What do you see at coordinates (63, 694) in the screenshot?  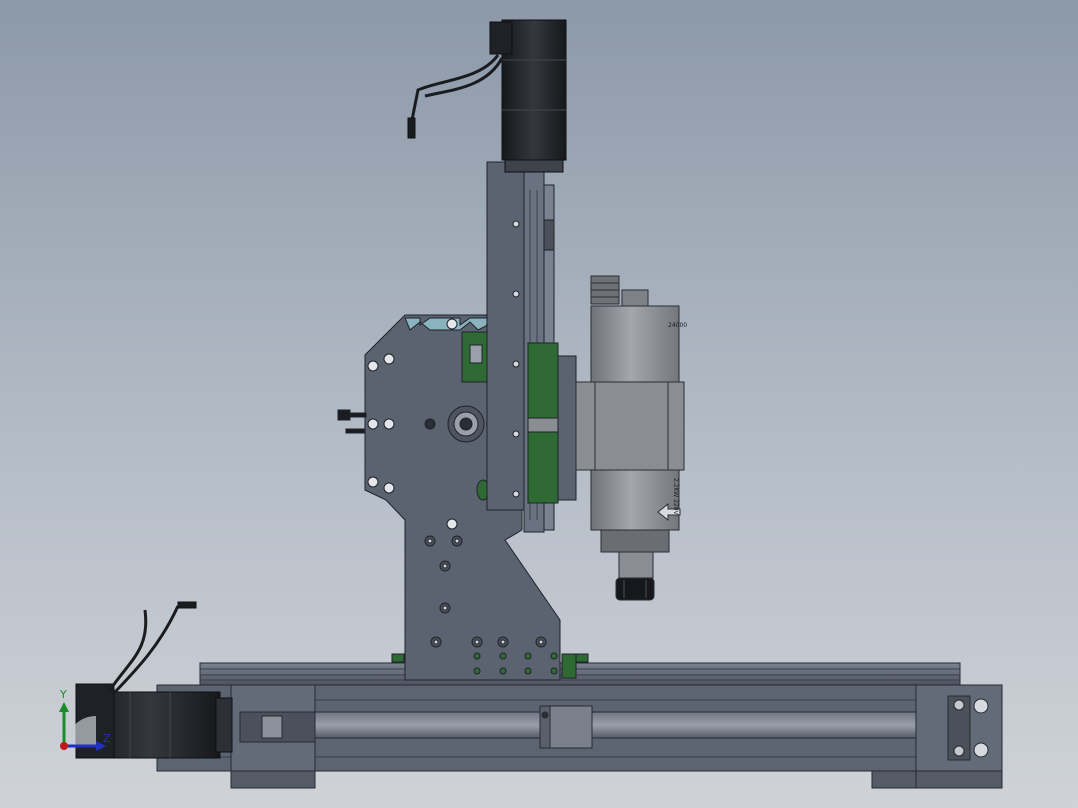 I see `triad-y-label: Y` at bounding box center [63, 694].